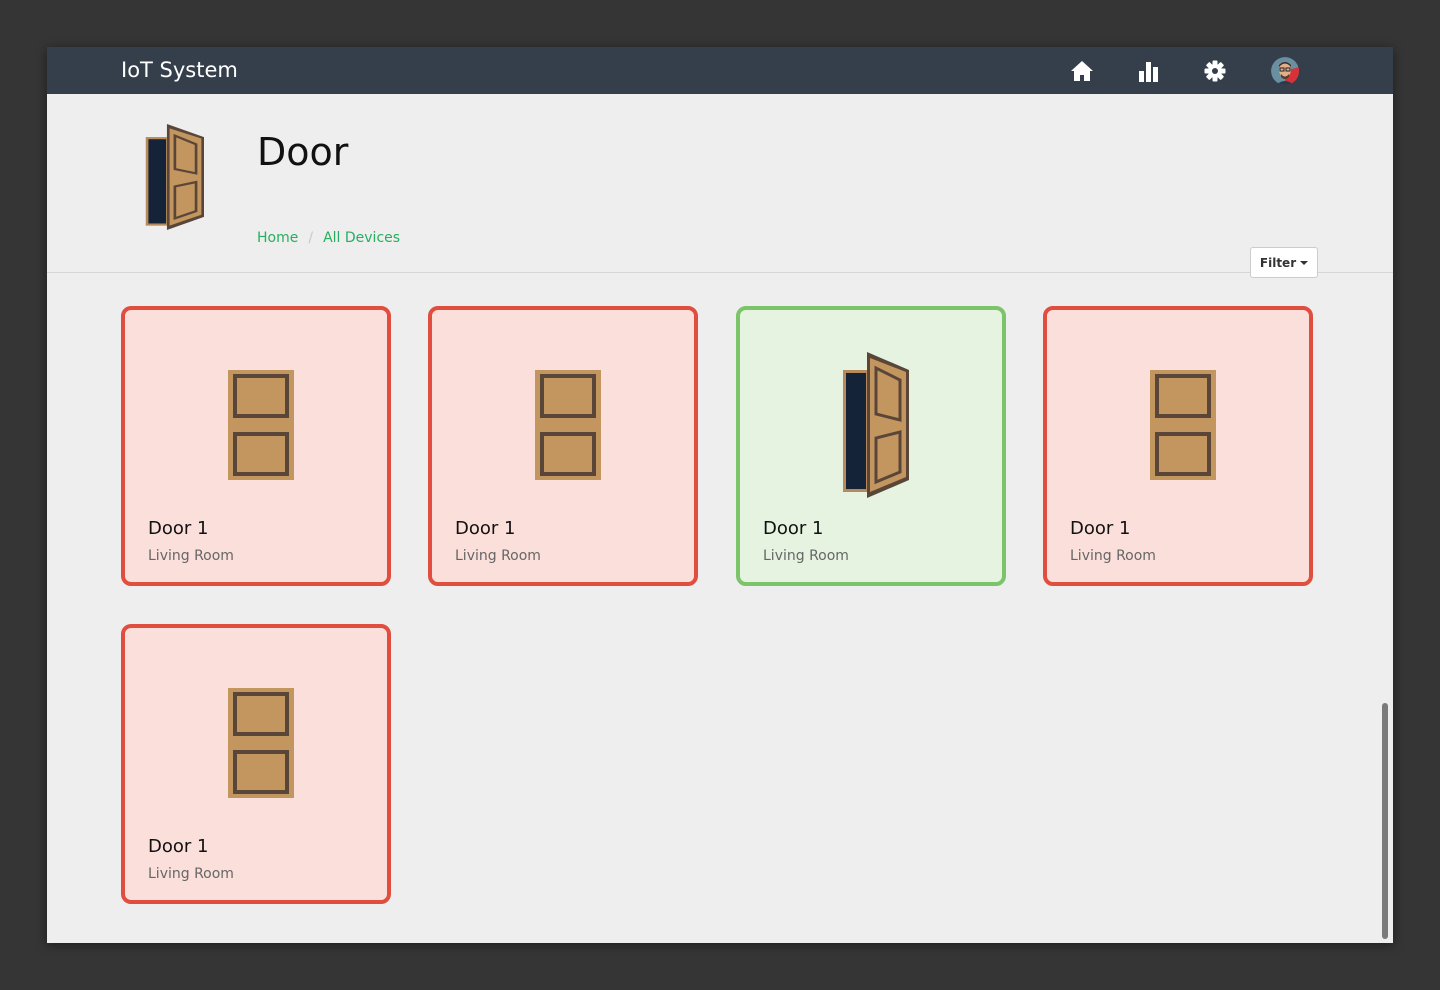 This screenshot has height=990, width=1440. I want to click on navbar: IoT System, so click(720, 70).